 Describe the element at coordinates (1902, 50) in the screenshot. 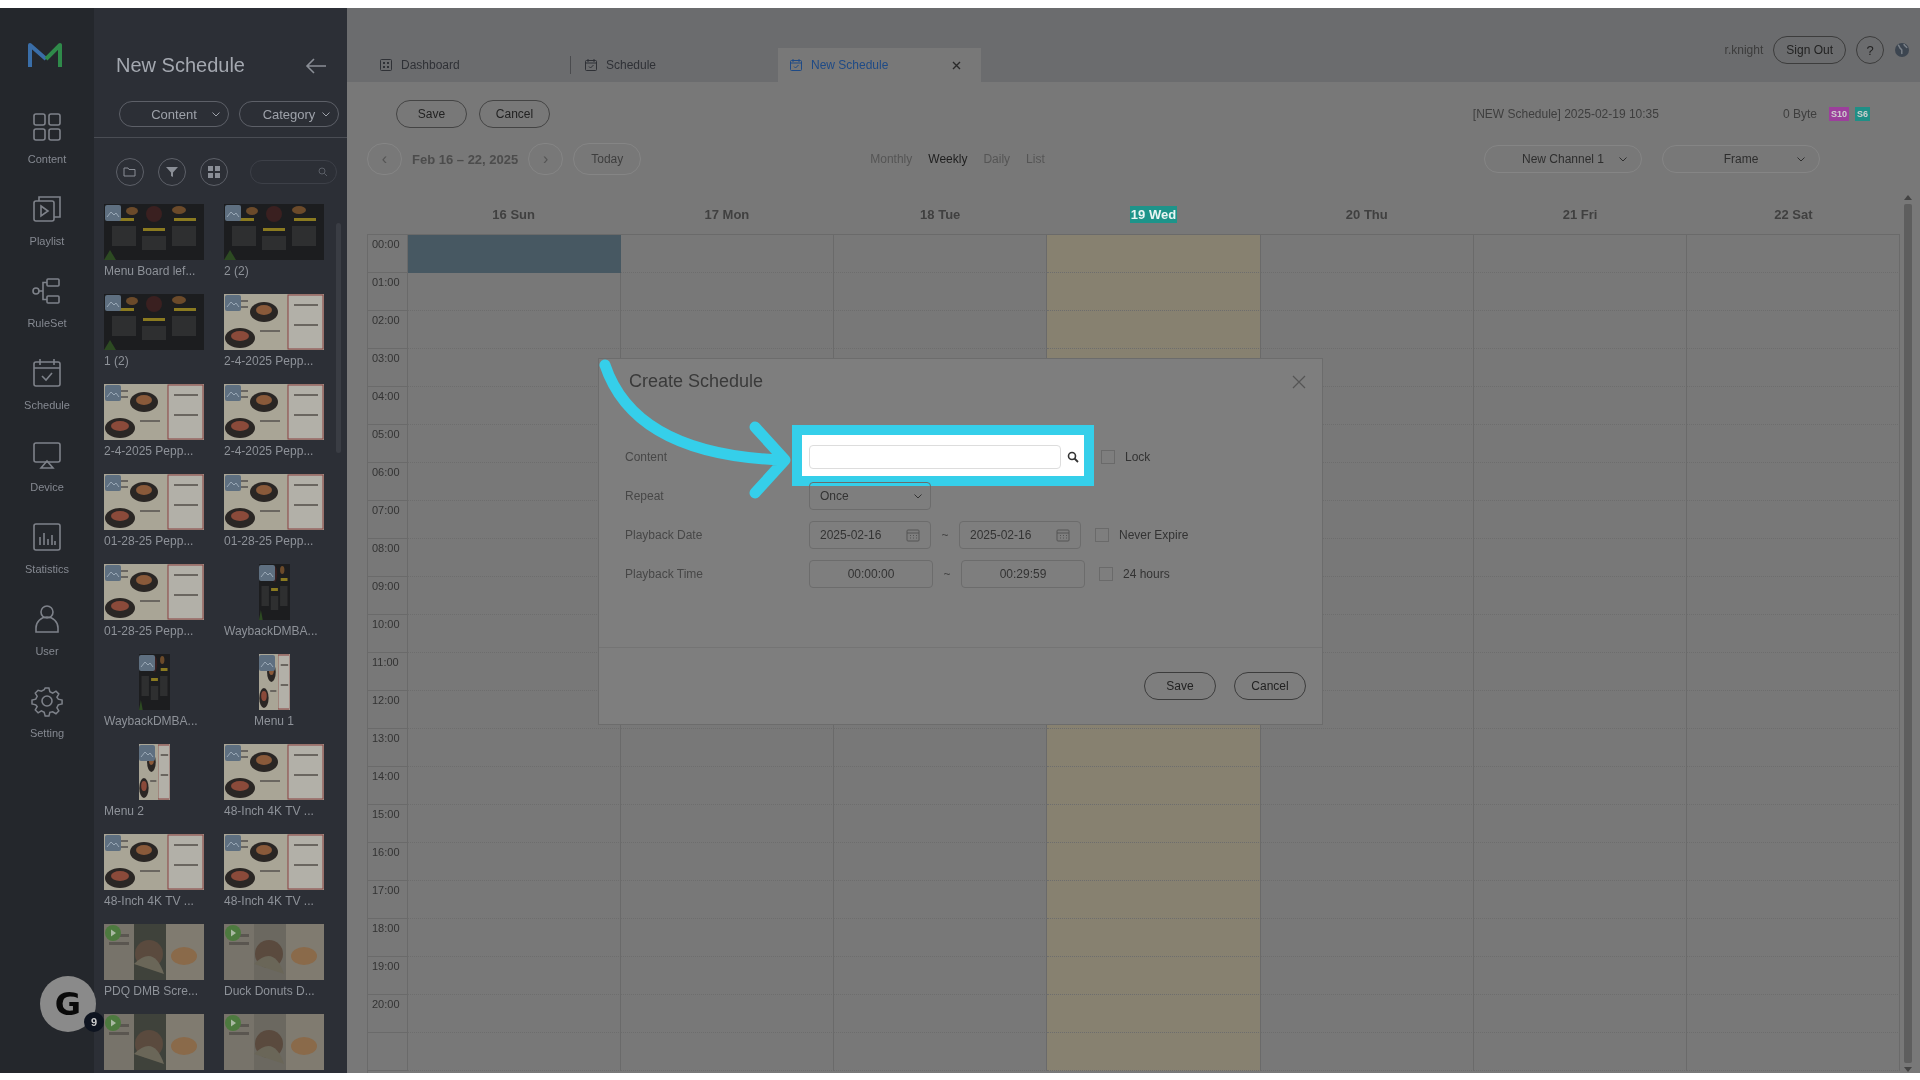

I see `globe-icon` at that location.